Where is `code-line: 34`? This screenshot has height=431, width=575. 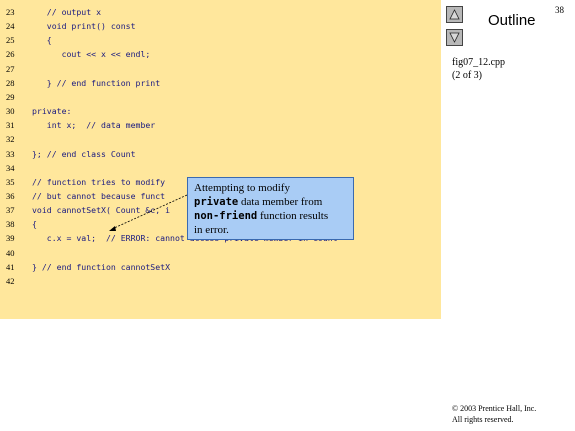 code-line: 34 is located at coordinates (16, 168).